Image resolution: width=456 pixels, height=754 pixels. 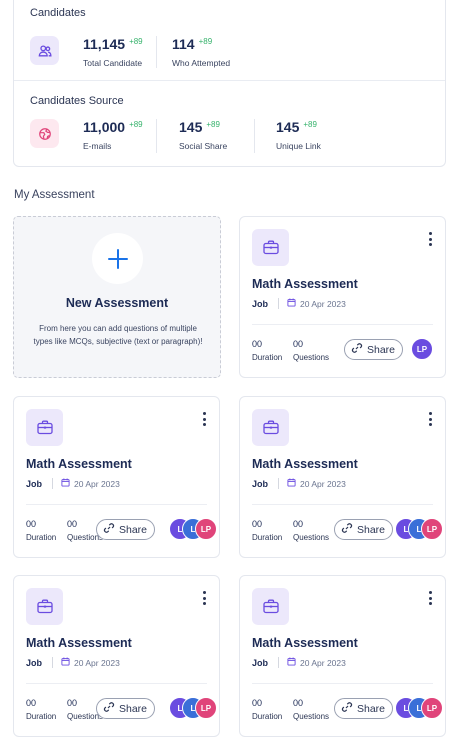 What do you see at coordinates (203, 146) in the screenshot?
I see `stat-label: Social Share` at bounding box center [203, 146].